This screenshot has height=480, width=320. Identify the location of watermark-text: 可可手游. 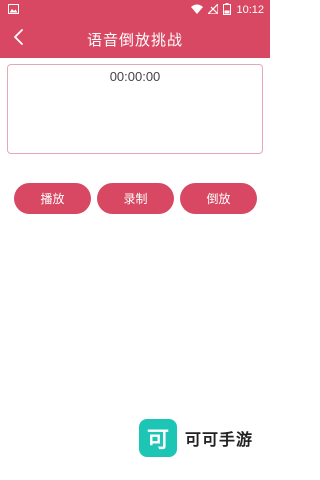
(219, 439).